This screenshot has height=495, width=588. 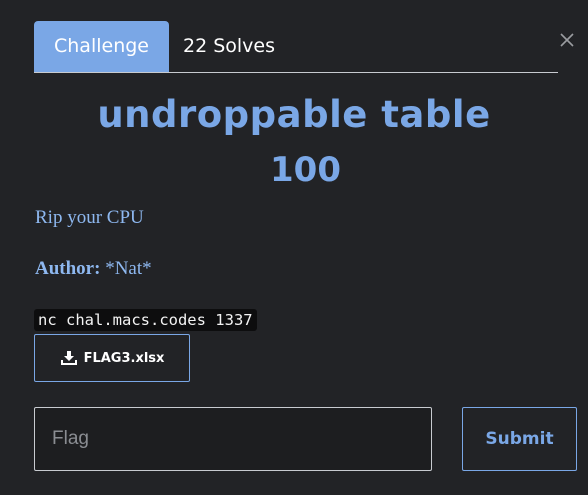 I want to click on challenge-value: 100, so click(x=305, y=170).